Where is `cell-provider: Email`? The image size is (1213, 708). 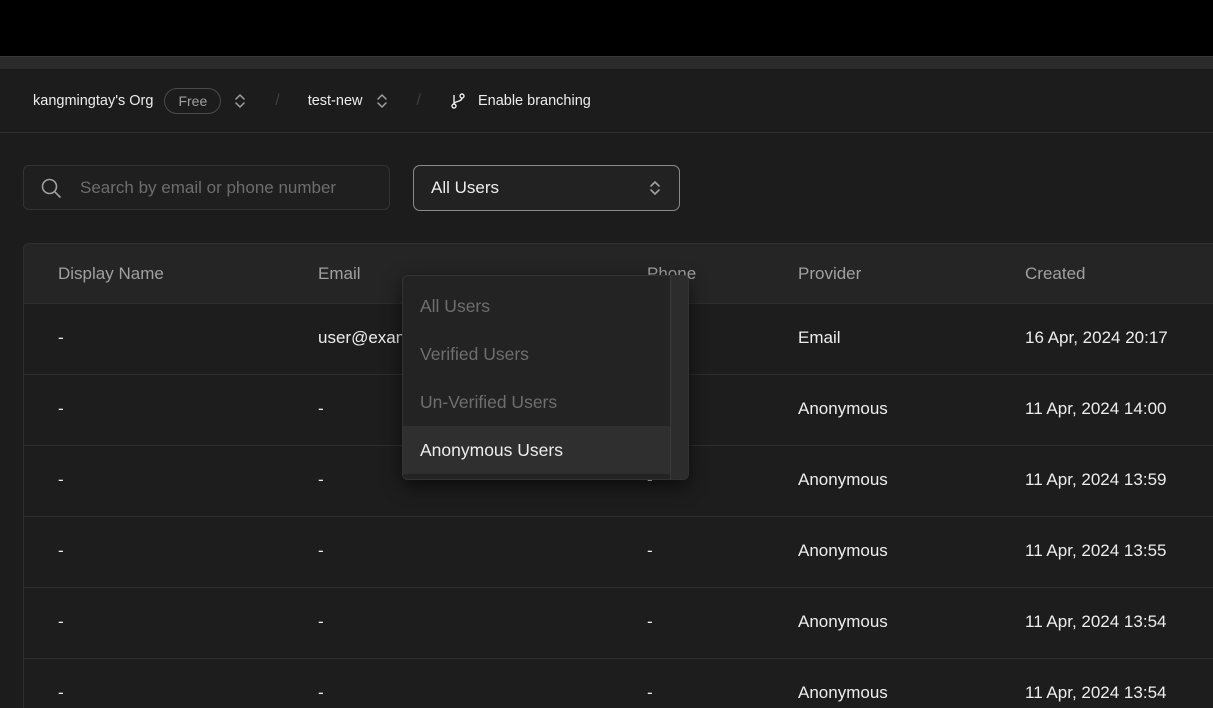 cell-provider: Email is located at coordinates (819, 337).